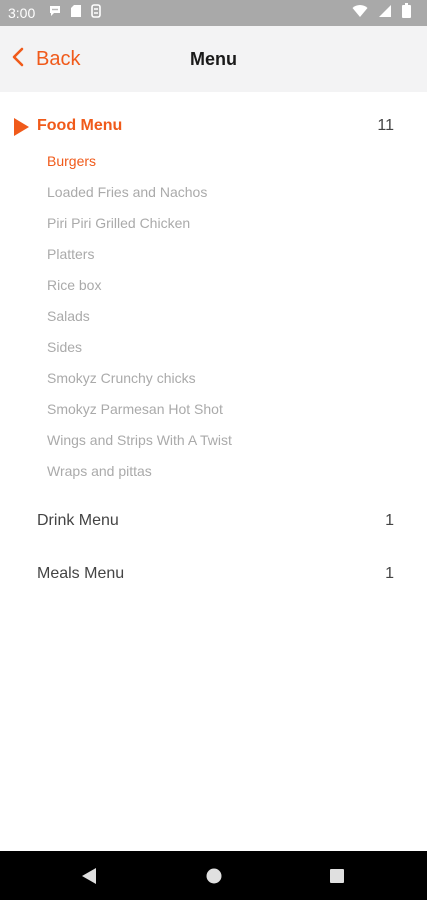  I want to click on sync-icon, so click(96, 13).